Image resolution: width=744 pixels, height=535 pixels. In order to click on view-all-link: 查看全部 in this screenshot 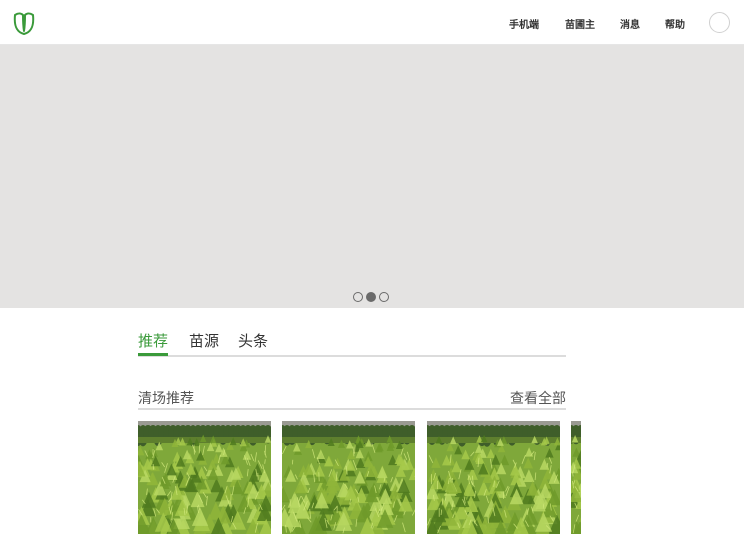, I will do `click(538, 398)`.